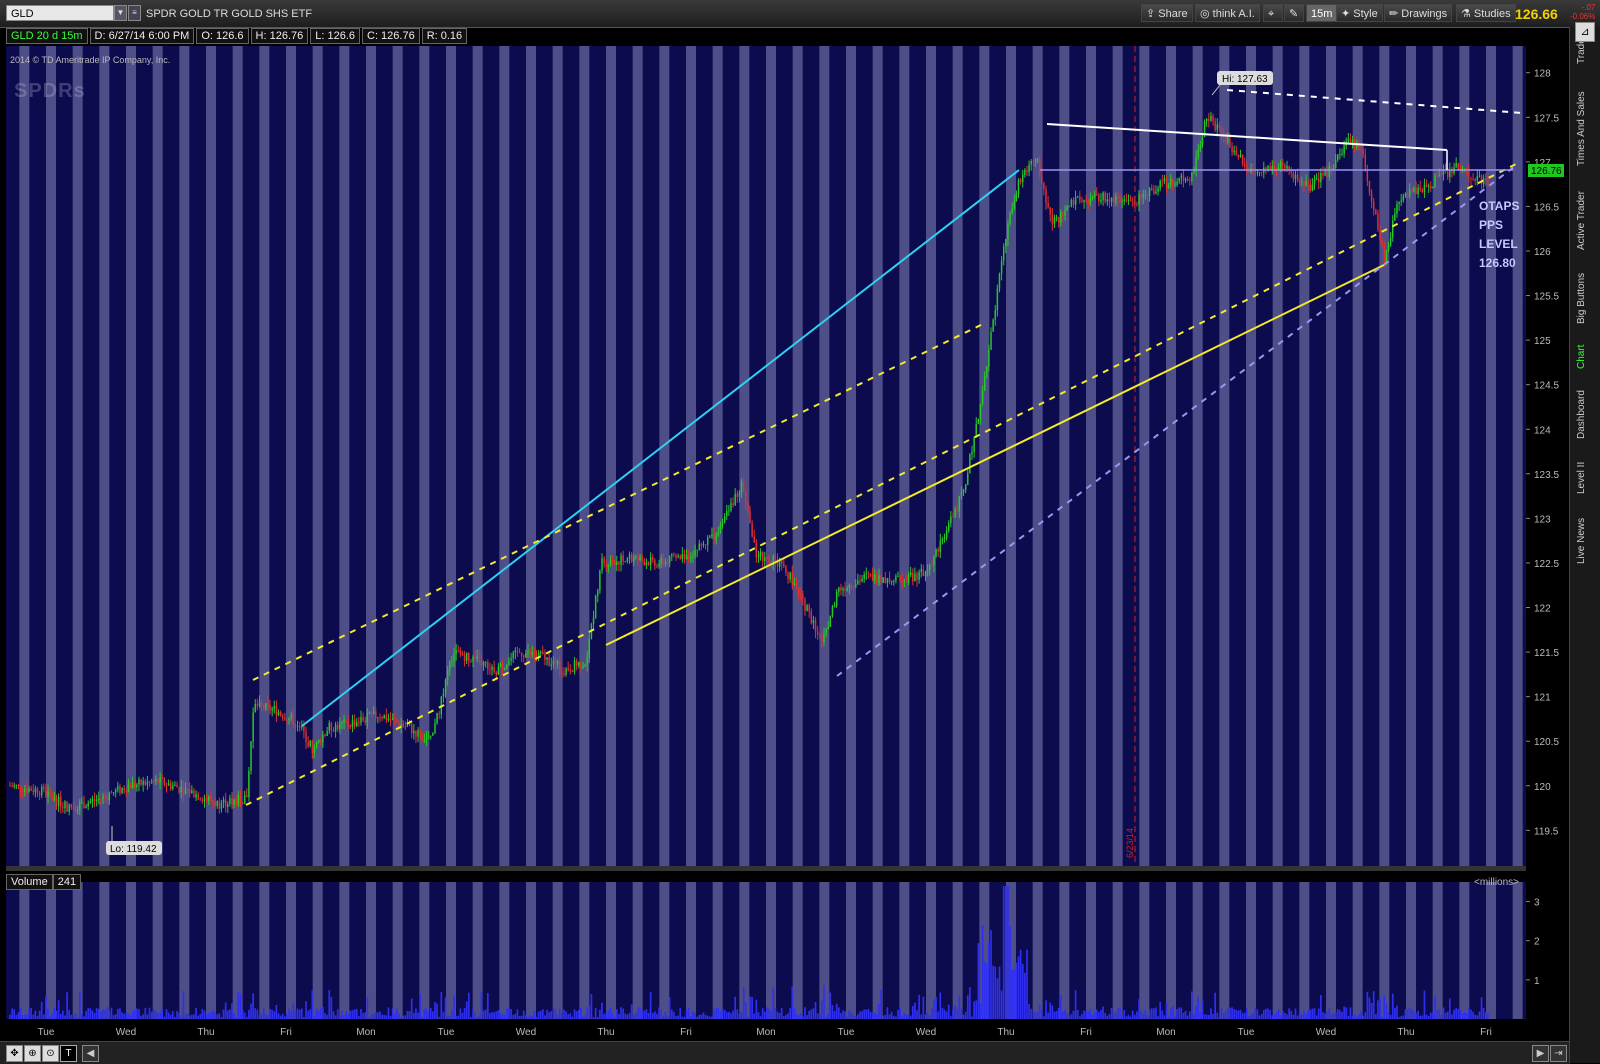 The width and height of the screenshot is (1600, 1064). What do you see at coordinates (1585, 415) in the screenshot?
I see `tab-dashboard: Dashboard` at bounding box center [1585, 415].